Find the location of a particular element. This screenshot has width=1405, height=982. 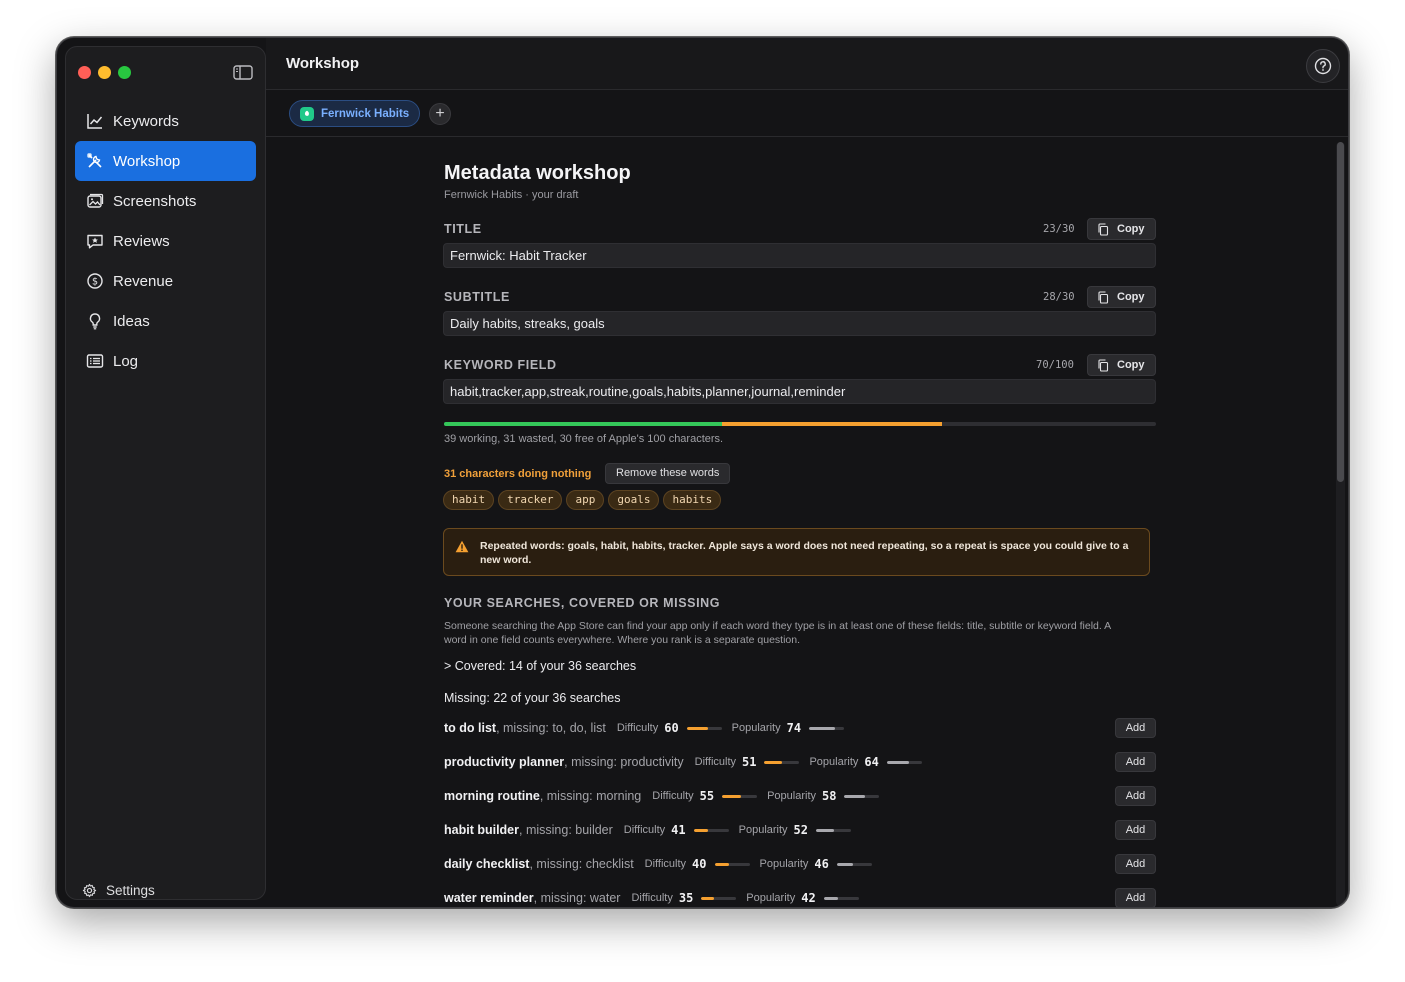

chart-line-icon is located at coordinates (95, 121).